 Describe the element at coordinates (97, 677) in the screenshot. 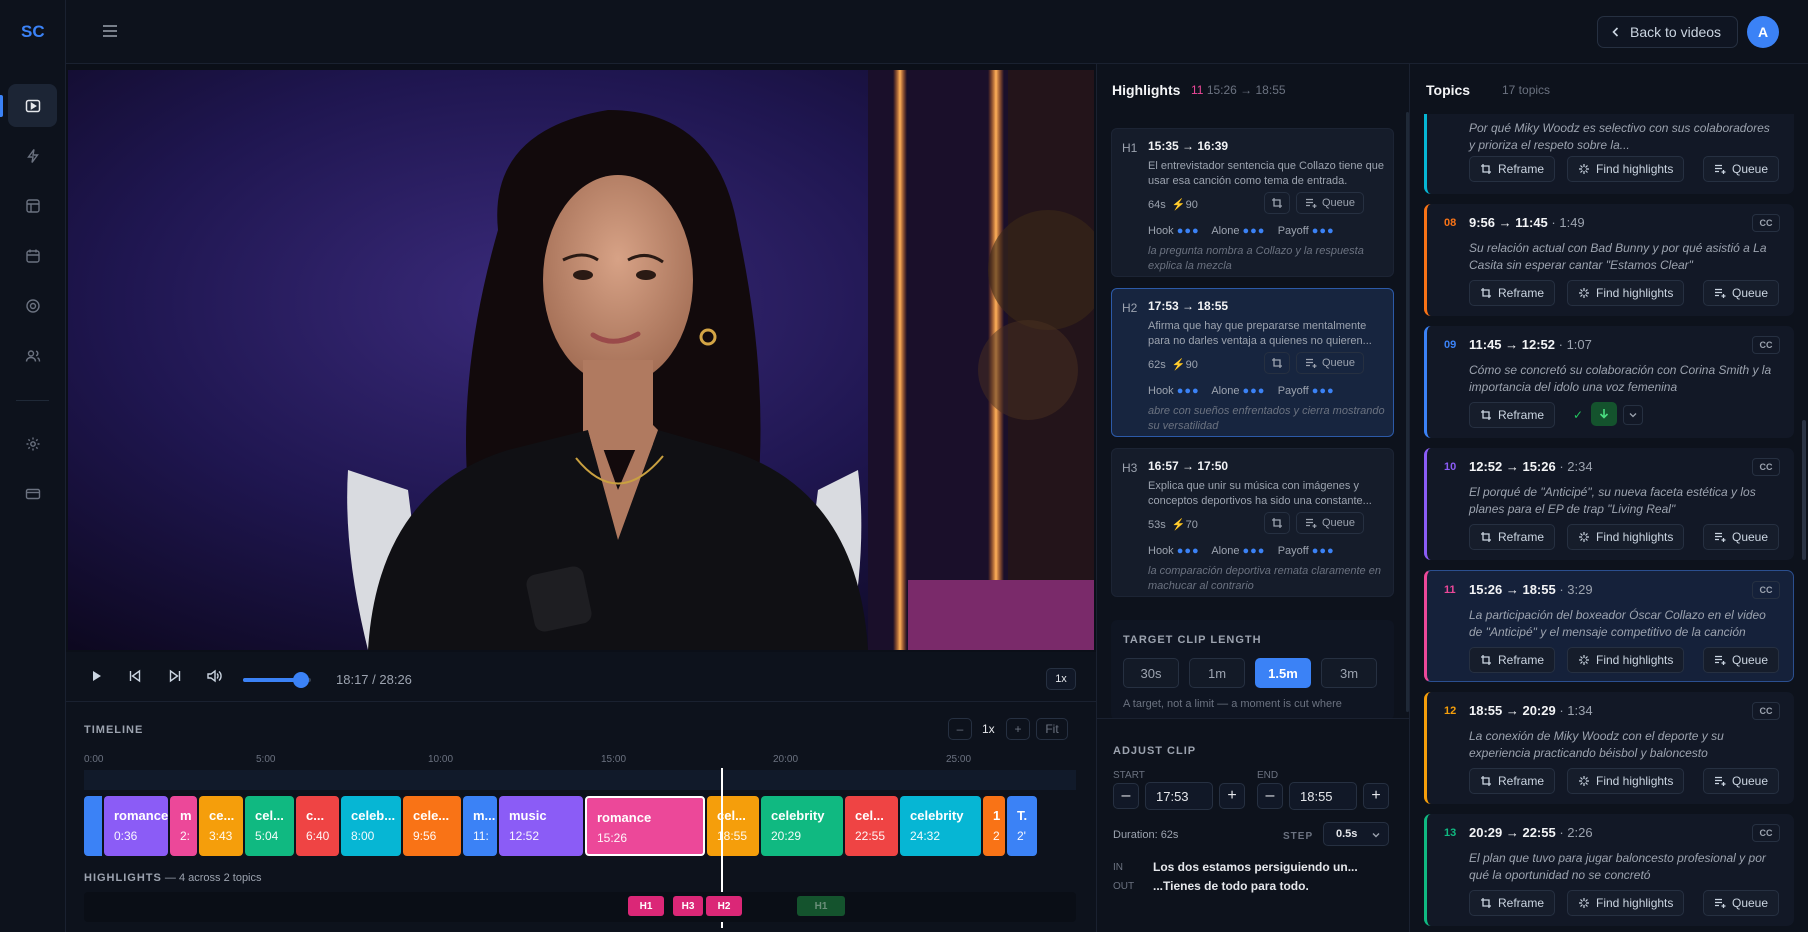

I see `play-button` at that location.